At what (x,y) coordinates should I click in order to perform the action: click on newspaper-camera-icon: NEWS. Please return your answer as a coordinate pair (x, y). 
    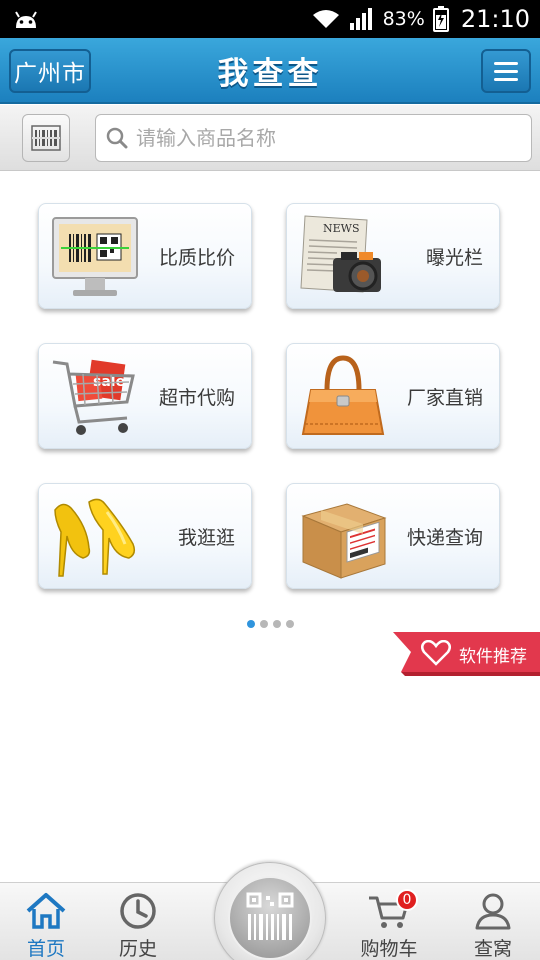
    Looking at the image, I should click on (340, 254).